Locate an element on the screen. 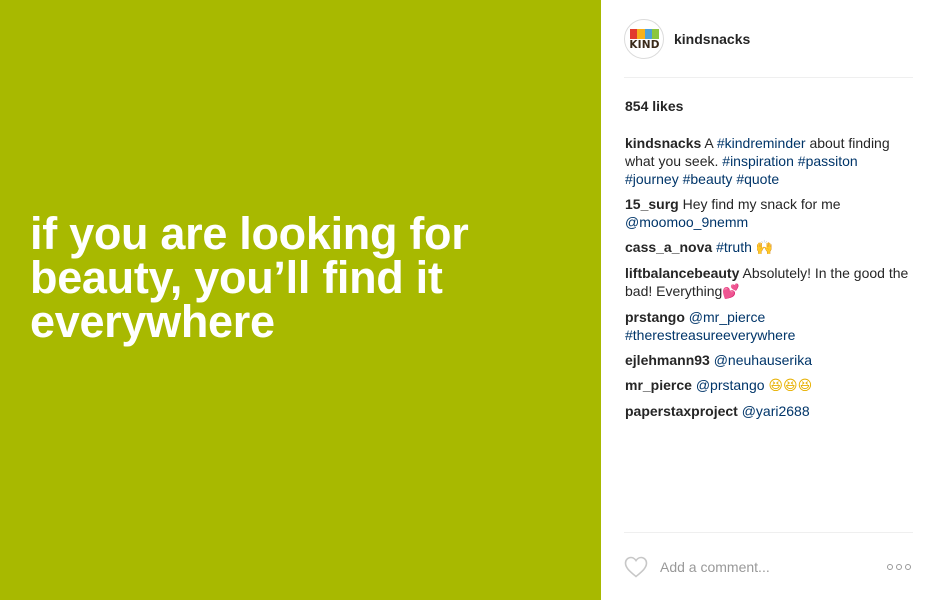  comment-text: A is located at coordinates (709, 143).